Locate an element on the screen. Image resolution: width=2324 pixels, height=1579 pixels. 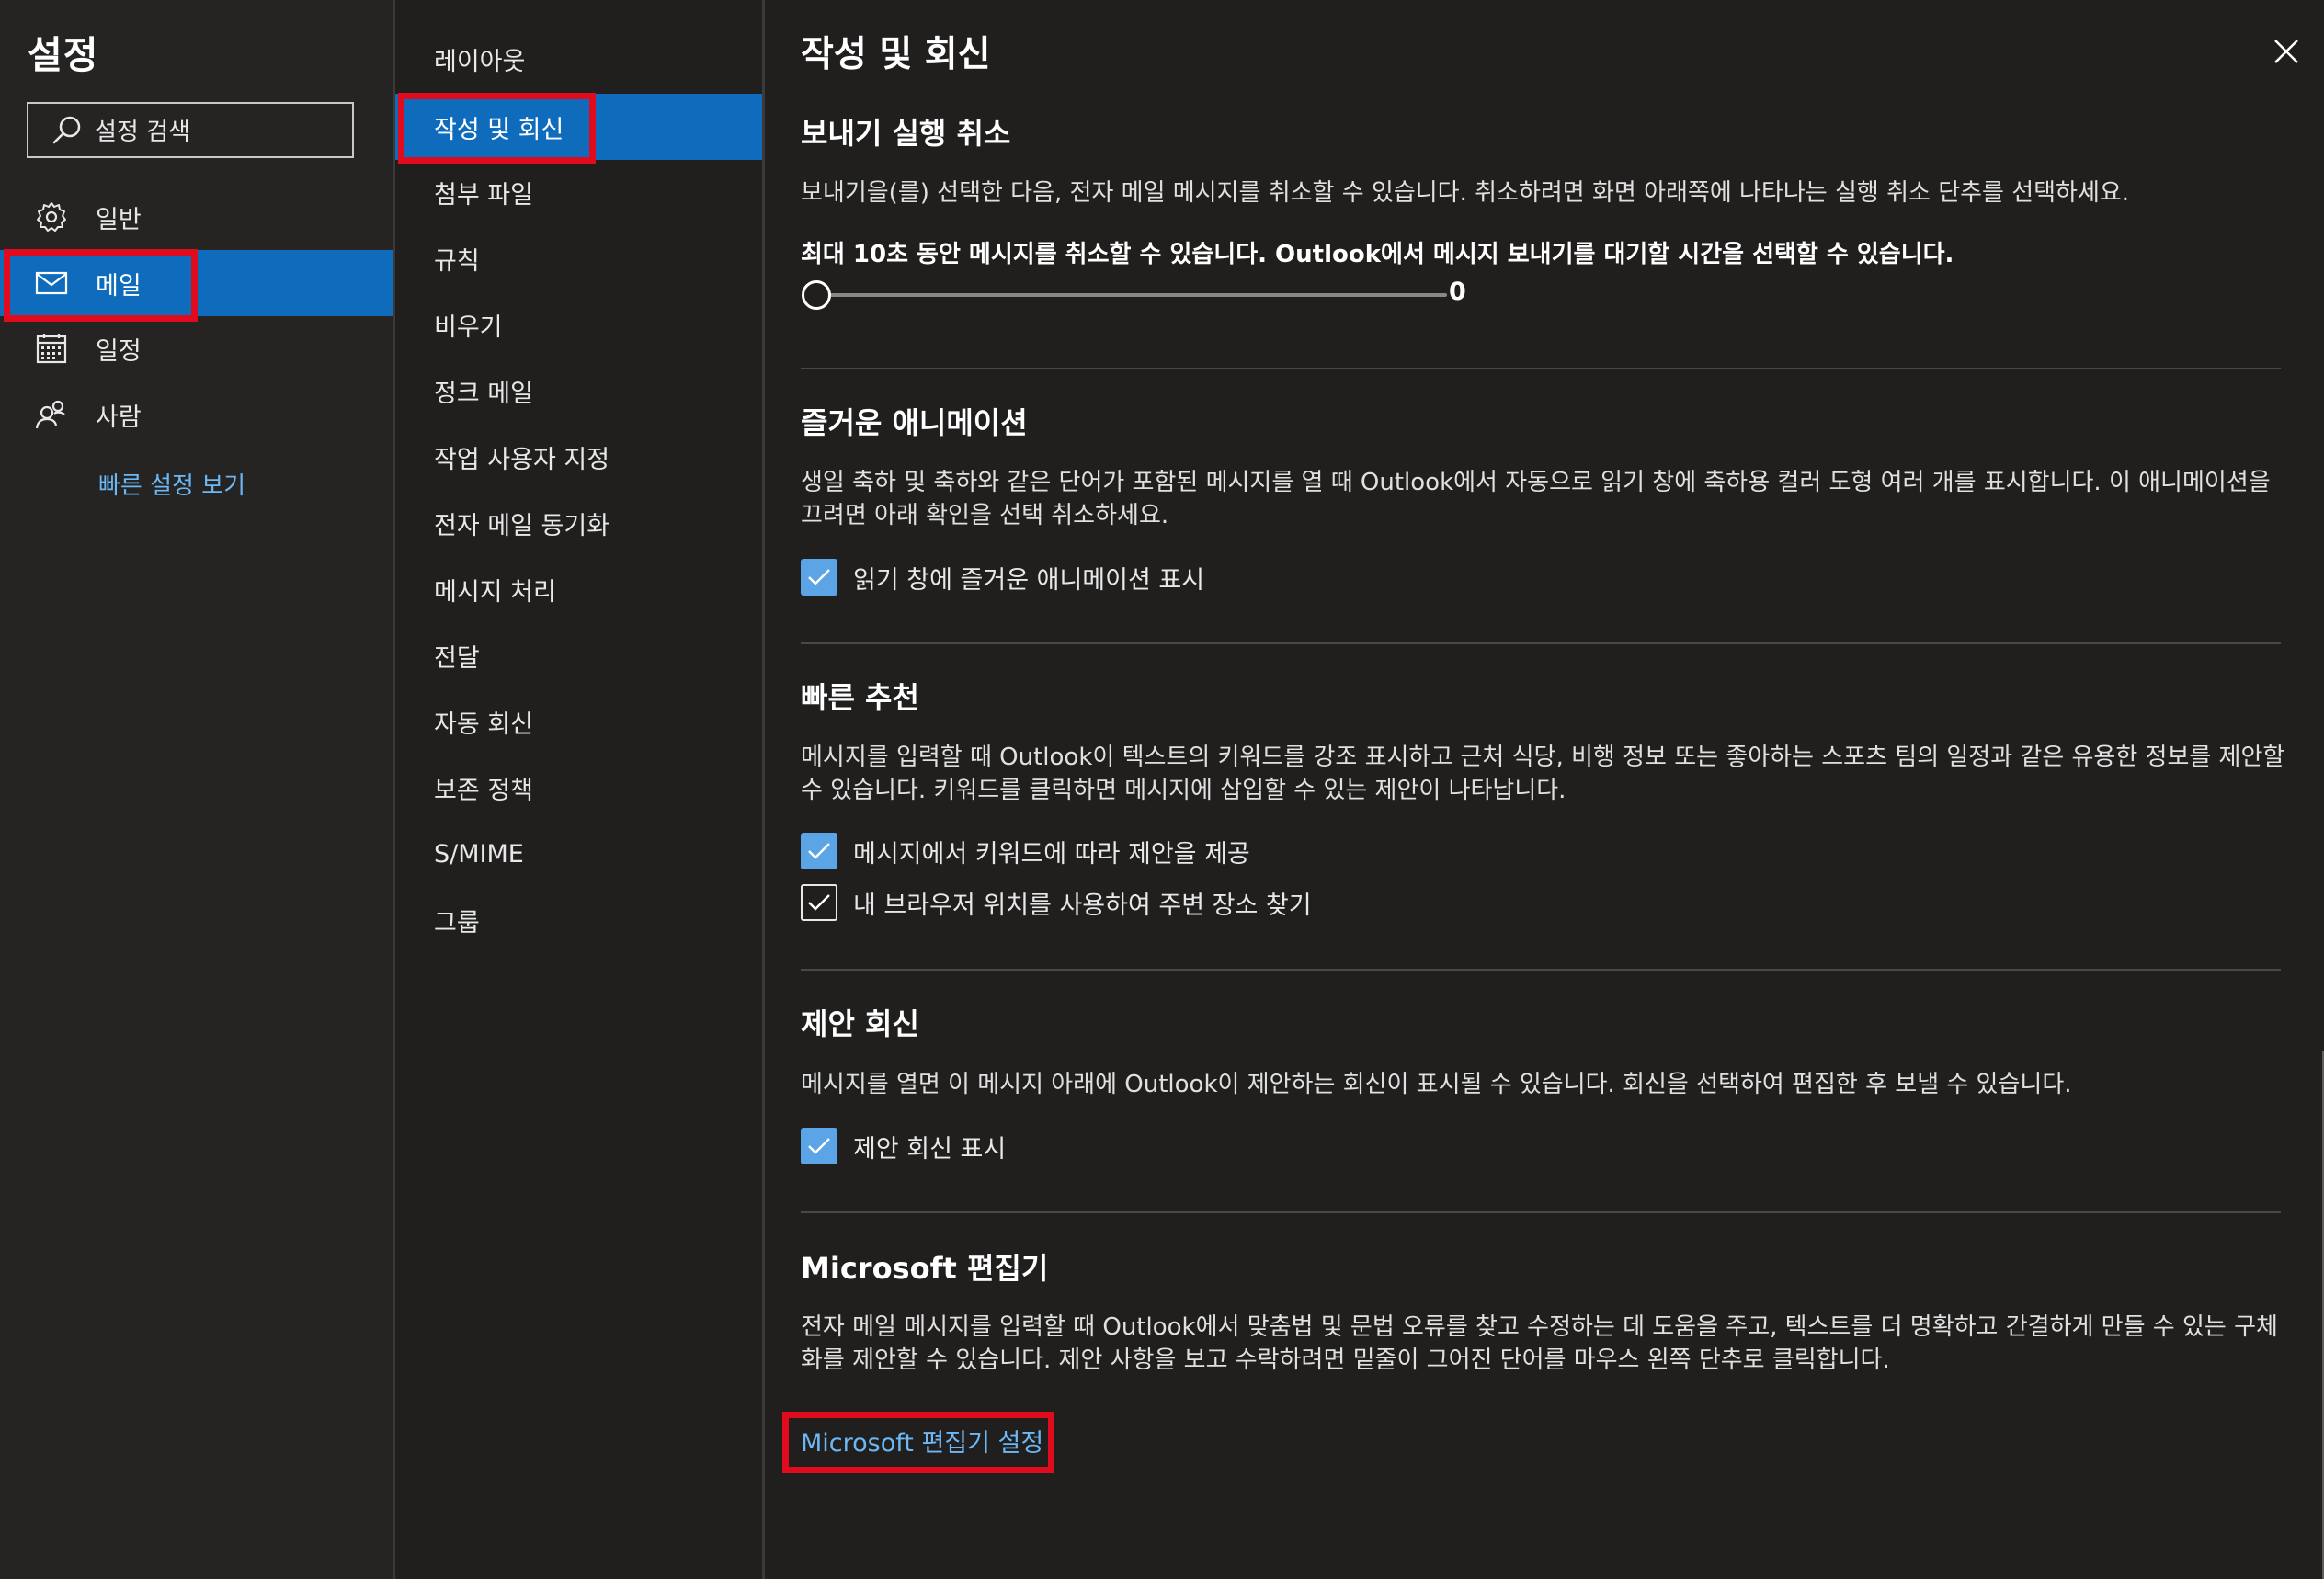
subnav-groups: 그룹 is located at coordinates (579, 920).